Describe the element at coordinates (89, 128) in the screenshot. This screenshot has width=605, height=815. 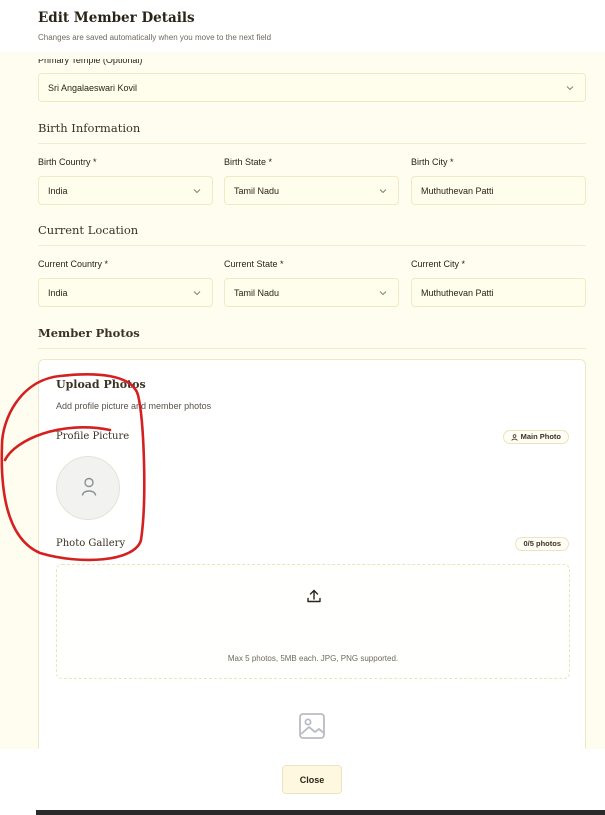
I see `birth-info-heading: Birth Information` at that location.